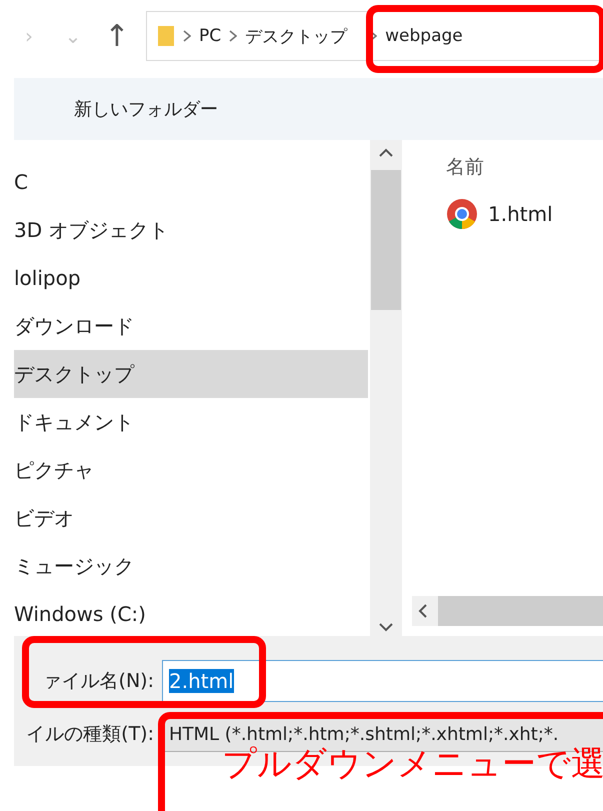  Describe the element at coordinates (146, 109) in the screenshot. I see `new-folder-button: 新しいフォルダー` at that location.